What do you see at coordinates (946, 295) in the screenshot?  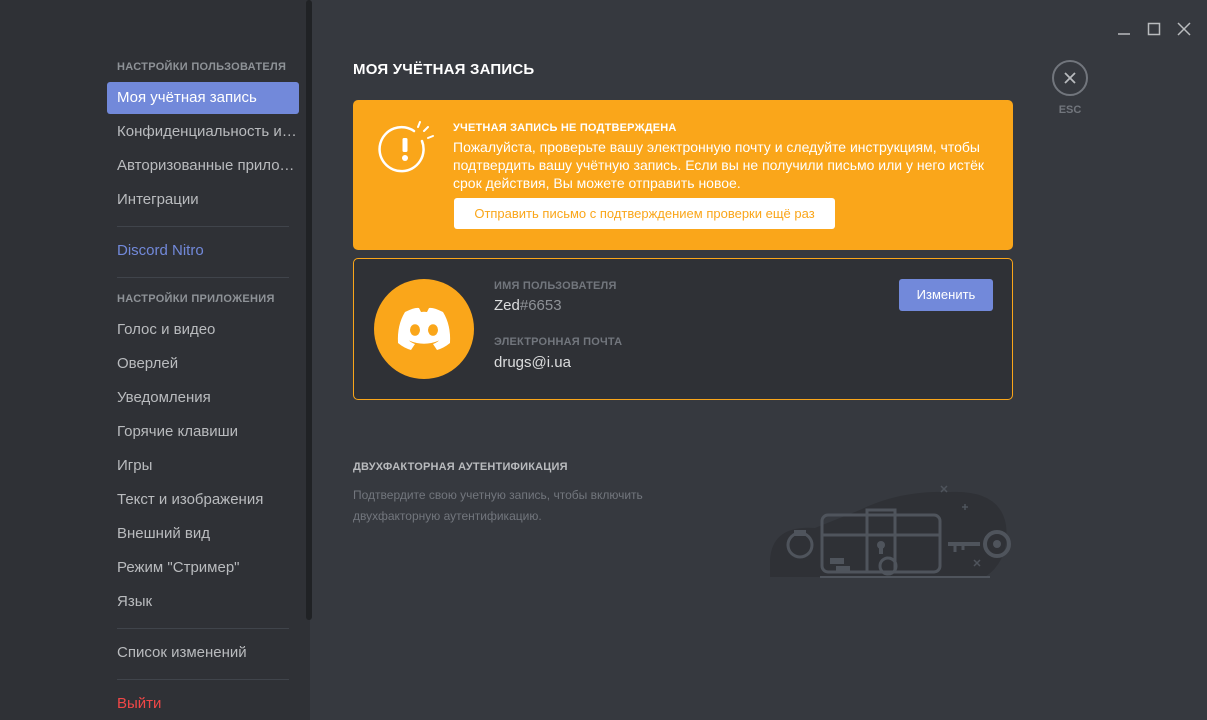 I see `edit-account-button: Изменить` at bounding box center [946, 295].